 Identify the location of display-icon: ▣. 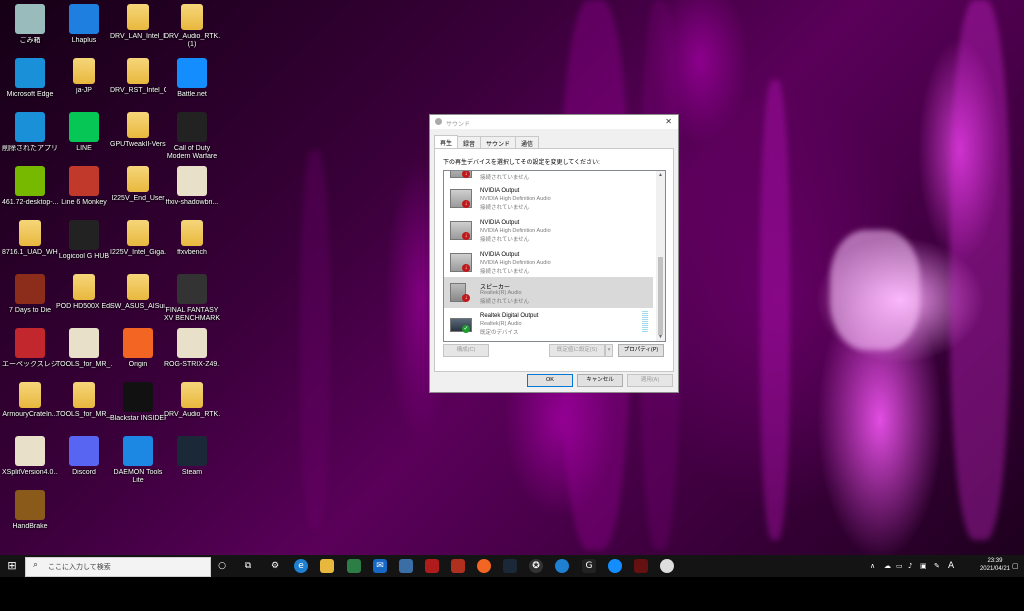
(923, 566).